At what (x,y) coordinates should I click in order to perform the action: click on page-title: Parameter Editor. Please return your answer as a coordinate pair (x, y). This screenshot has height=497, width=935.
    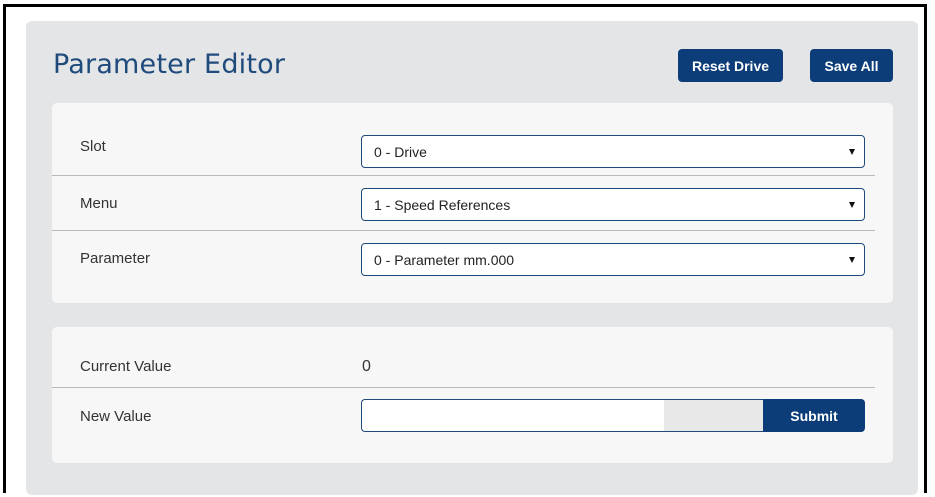
    Looking at the image, I should click on (169, 64).